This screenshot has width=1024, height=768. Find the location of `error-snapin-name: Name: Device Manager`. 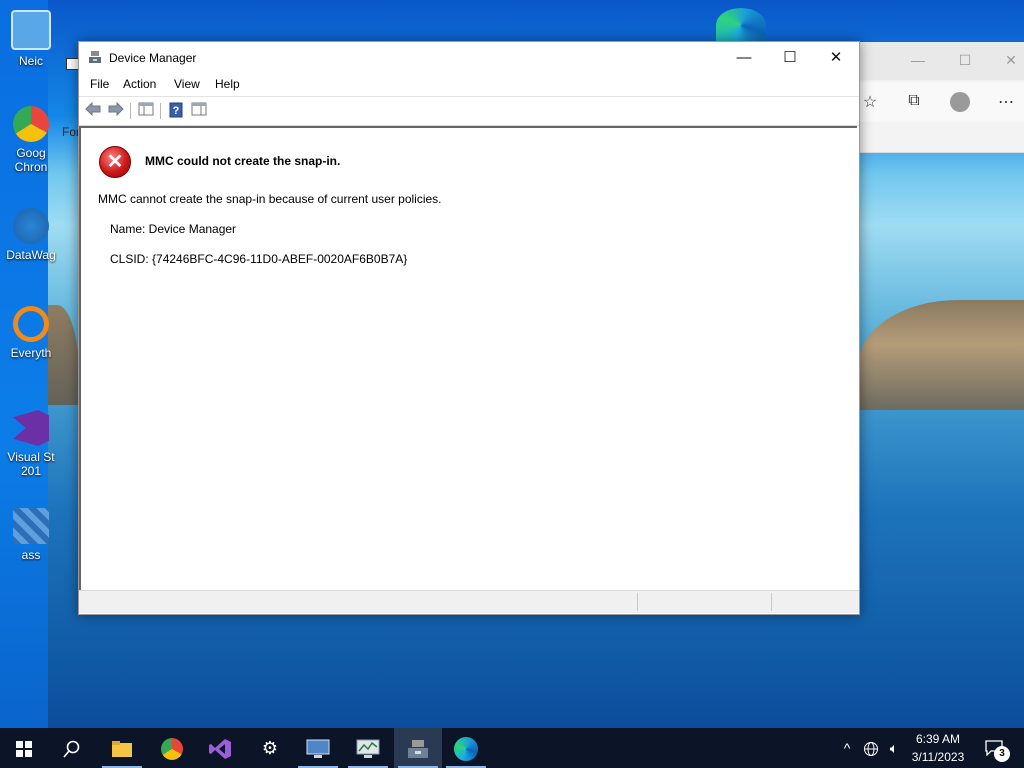

error-snapin-name: Name: Device Manager is located at coordinates (173, 229).